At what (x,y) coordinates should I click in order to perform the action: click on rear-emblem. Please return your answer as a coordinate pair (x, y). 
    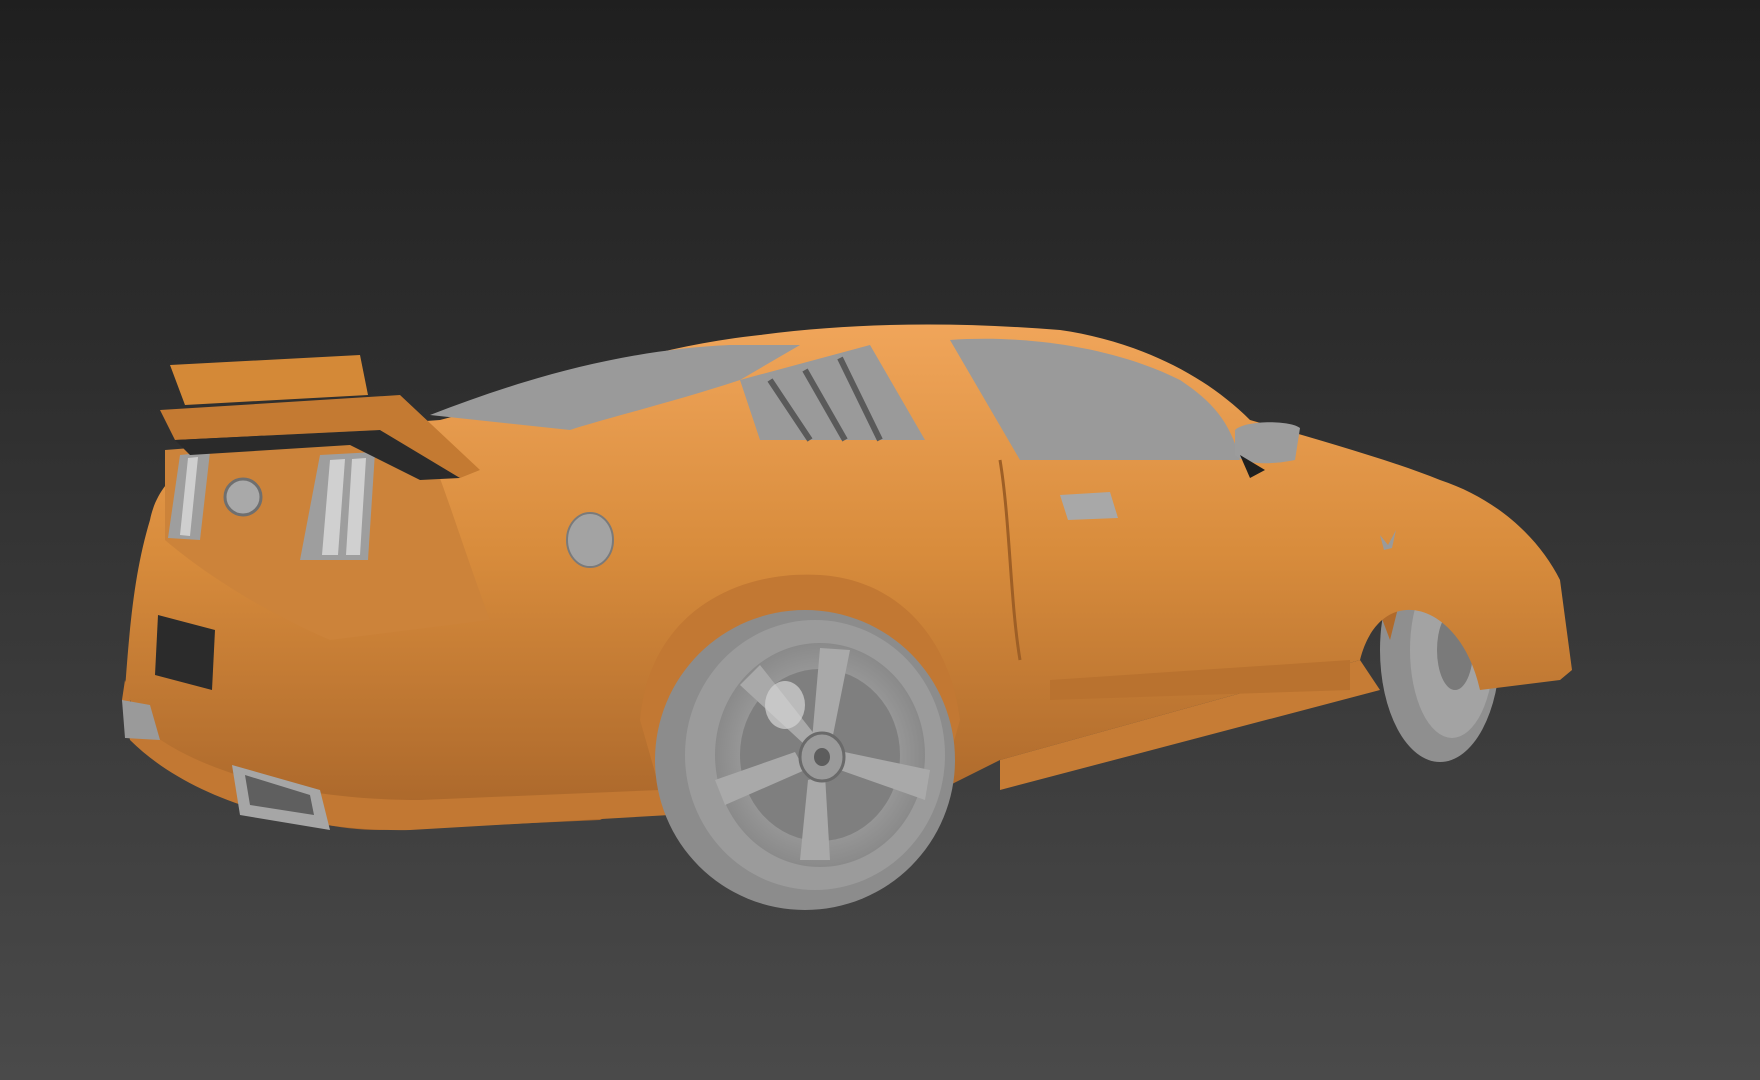
    Looking at the image, I should click on (243, 497).